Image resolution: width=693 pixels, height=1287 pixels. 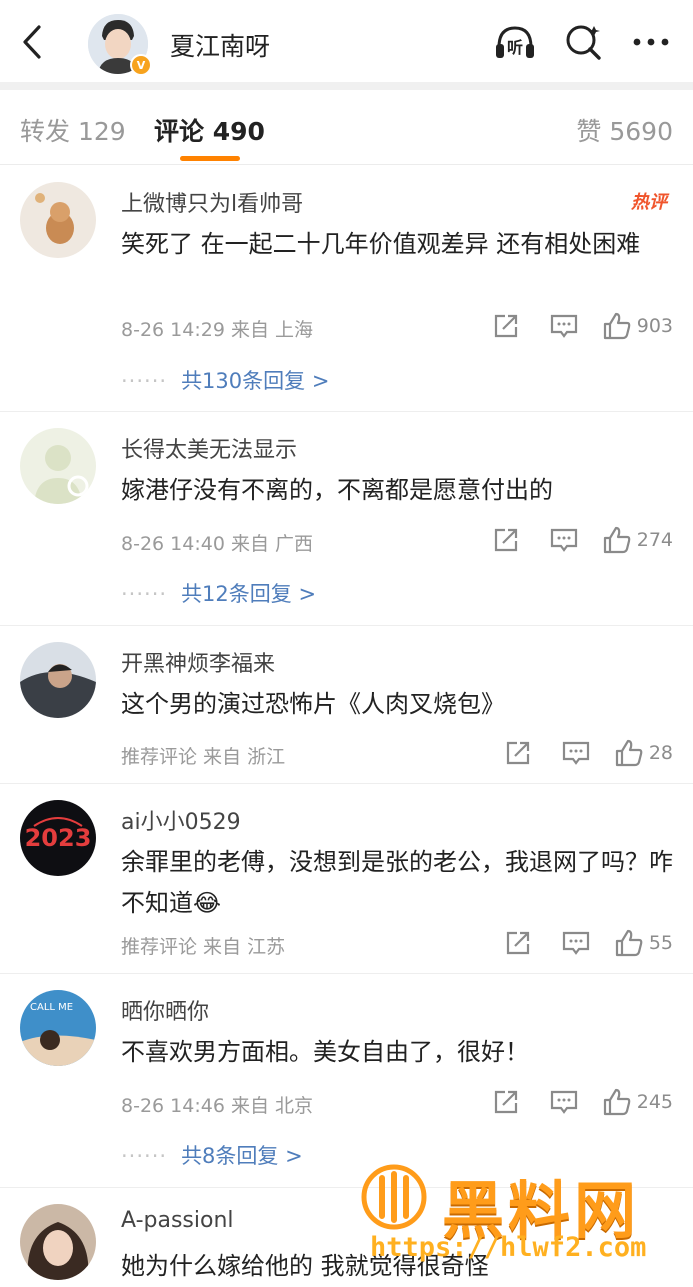 I want to click on comment-item: 开黑神烦李福来 这个男的演过恐怖片《人肉叉烧包》 推荐评论 来自 浙江 28, so click(x=346, y=705).